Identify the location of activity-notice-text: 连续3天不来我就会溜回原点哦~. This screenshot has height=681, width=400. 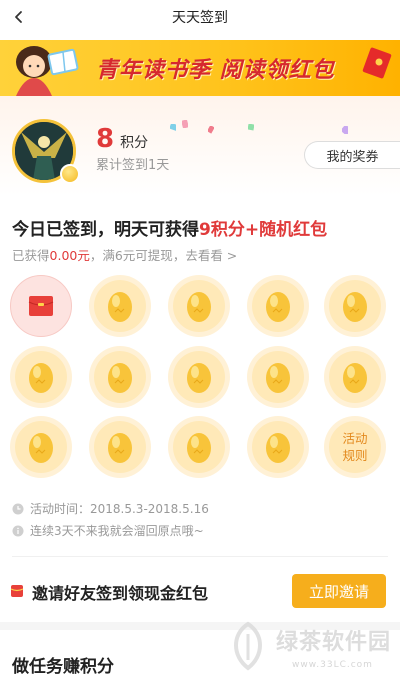
(117, 531).